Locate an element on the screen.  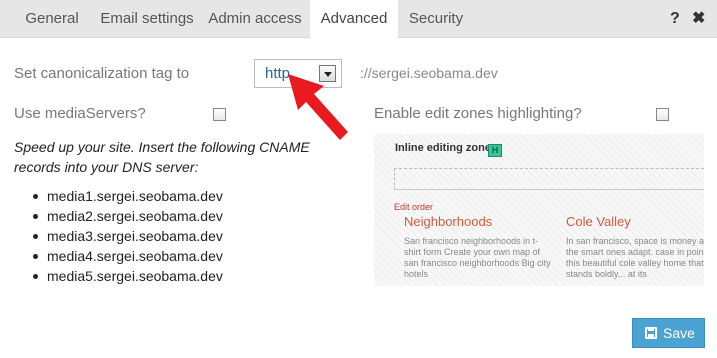
preview-zone-label: Inline editing zone is located at coordinates (443, 148).